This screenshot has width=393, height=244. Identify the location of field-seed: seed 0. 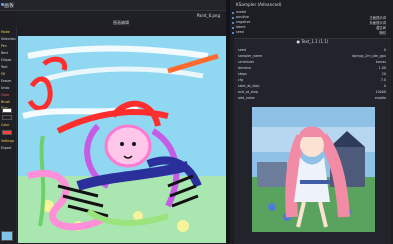
(312, 50).